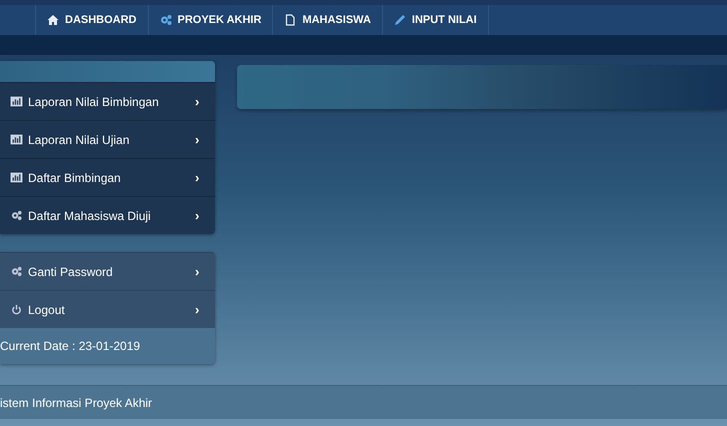 Image resolution: width=727 pixels, height=426 pixels. Describe the element at coordinates (107, 177) in the screenshot. I see `menu-item: Daftar Bimbingan ›` at that location.